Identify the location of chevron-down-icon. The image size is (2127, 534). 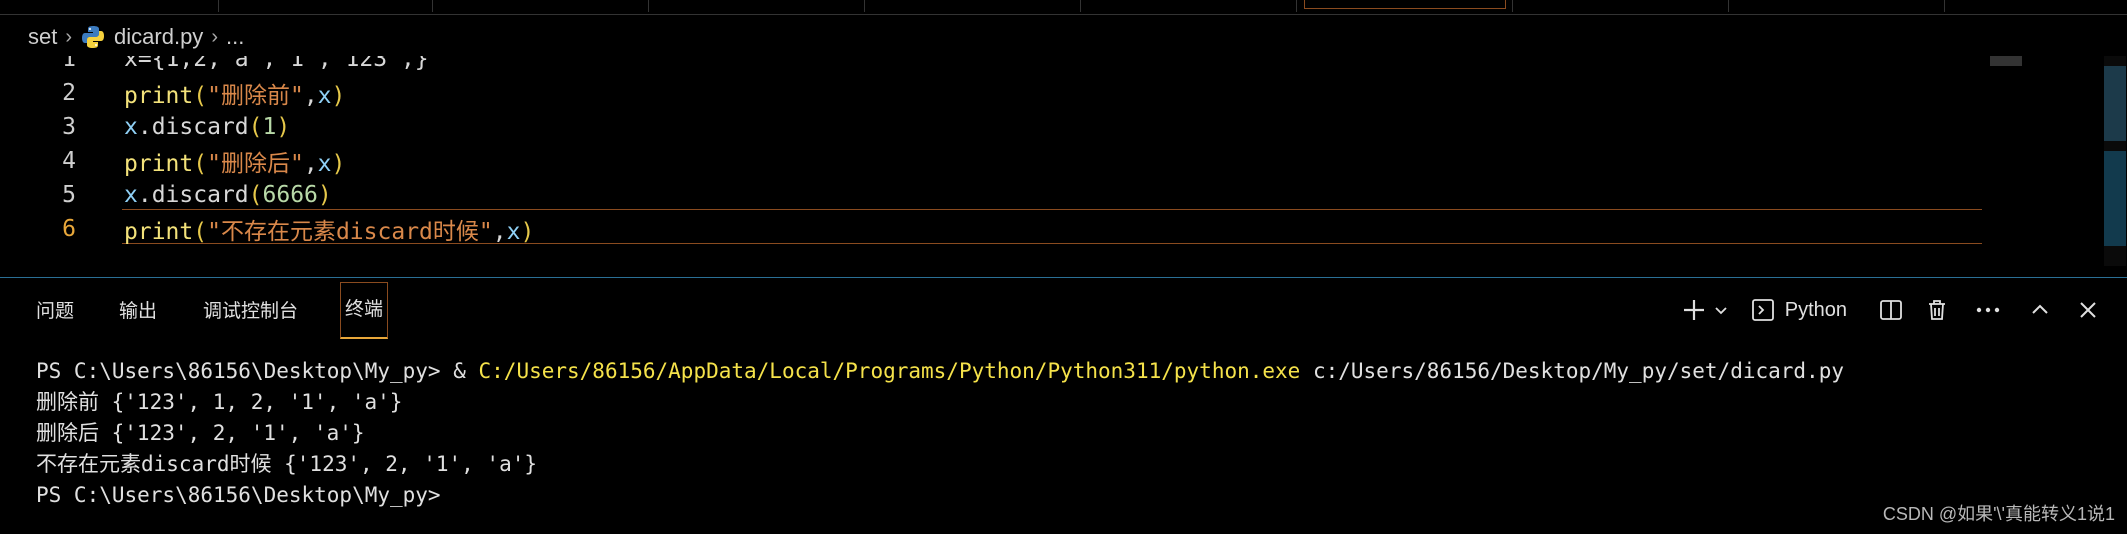
(1721, 310).